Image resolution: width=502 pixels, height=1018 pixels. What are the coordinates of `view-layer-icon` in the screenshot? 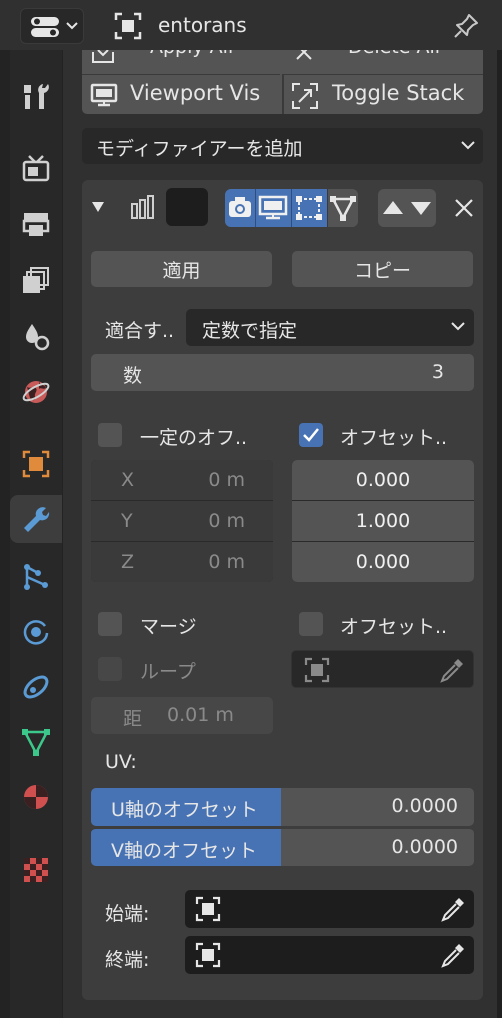 It's located at (36, 280).